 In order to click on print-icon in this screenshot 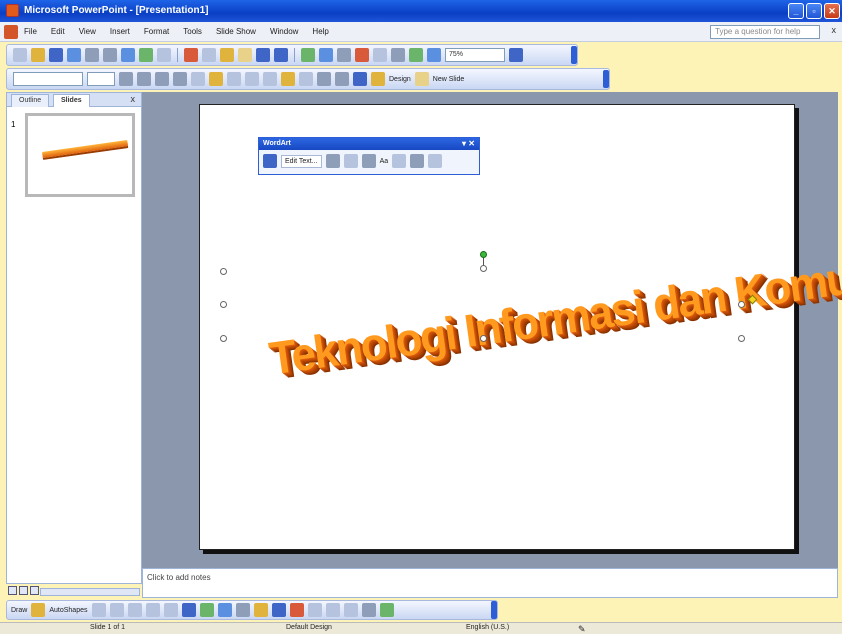, I will do `click(110, 55)`.